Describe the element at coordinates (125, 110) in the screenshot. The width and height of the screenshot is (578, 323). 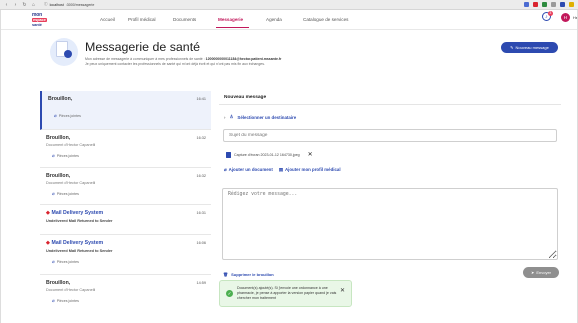
I see `list-item: Brouillon, 16:41 ⌀ Pièces jointes` at that location.